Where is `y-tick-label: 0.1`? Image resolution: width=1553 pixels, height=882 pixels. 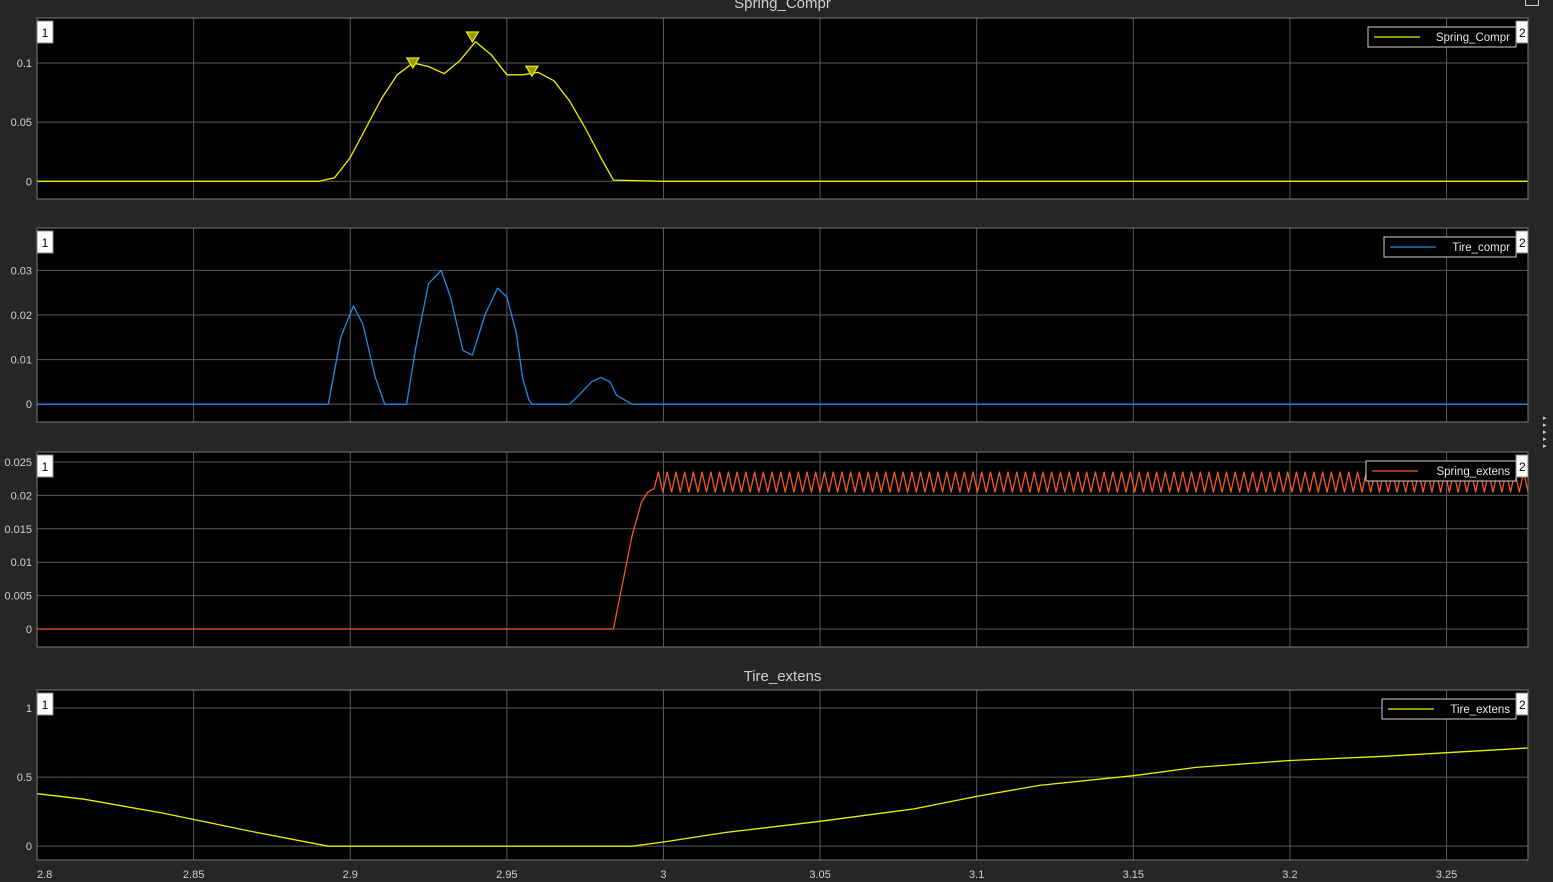
y-tick-label: 0.1 is located at coordinates (24, 64).